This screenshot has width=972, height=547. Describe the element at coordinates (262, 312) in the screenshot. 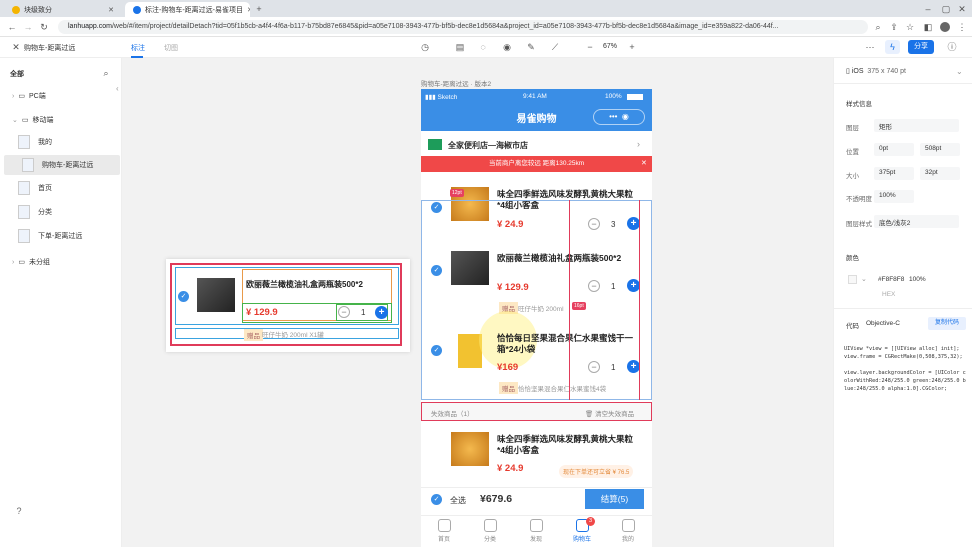

I see `product-price: ¥ 129.9` at that location.